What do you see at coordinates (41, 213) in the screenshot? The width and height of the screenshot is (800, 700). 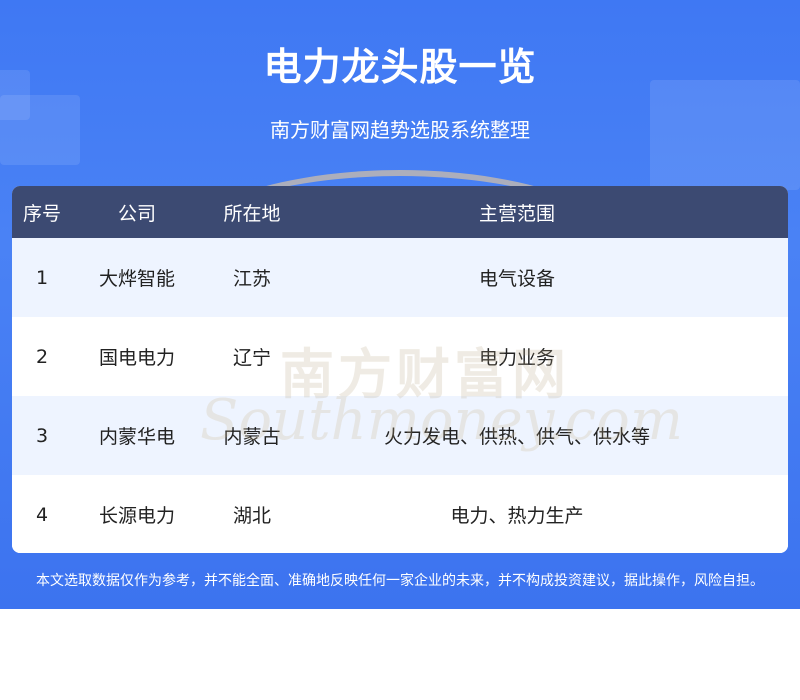 I see `column-header-number: 序号` at bounding box center [41, 213].